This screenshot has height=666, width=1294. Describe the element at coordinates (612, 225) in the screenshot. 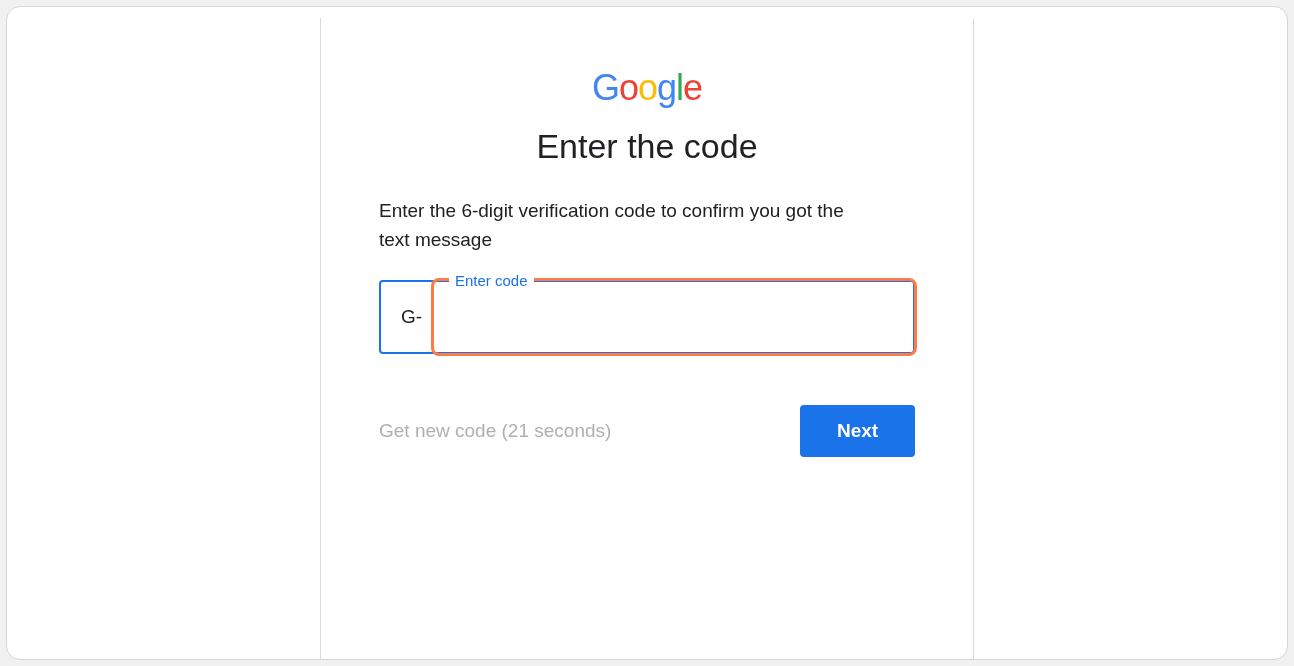

I see `description: Enter the 6-digit verification code to confirm you got the text message` at that location.